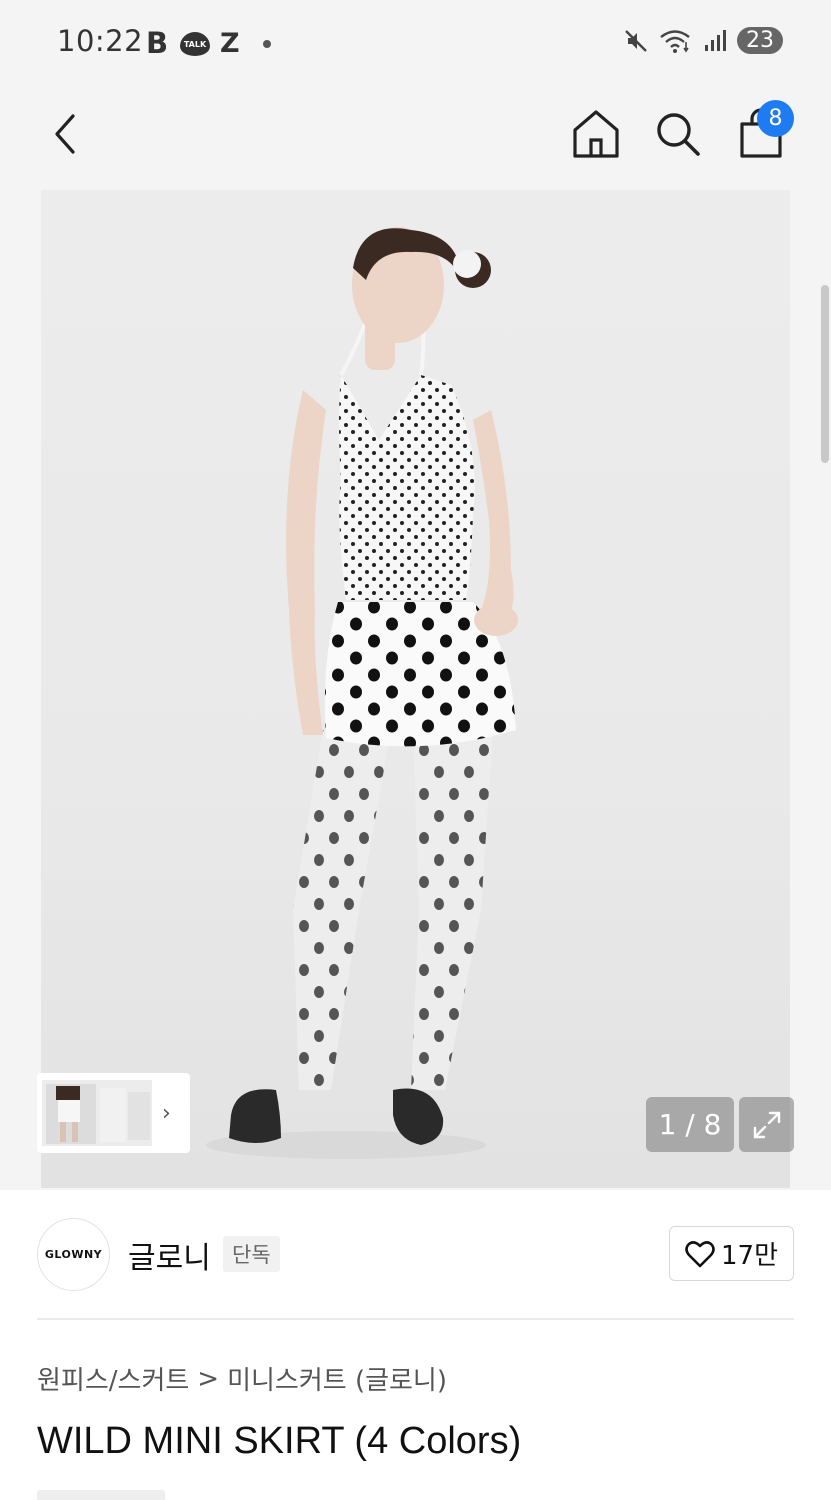  Describe the element at coordinates (415, 1319) in the screenshot. I see `divider` at that location.